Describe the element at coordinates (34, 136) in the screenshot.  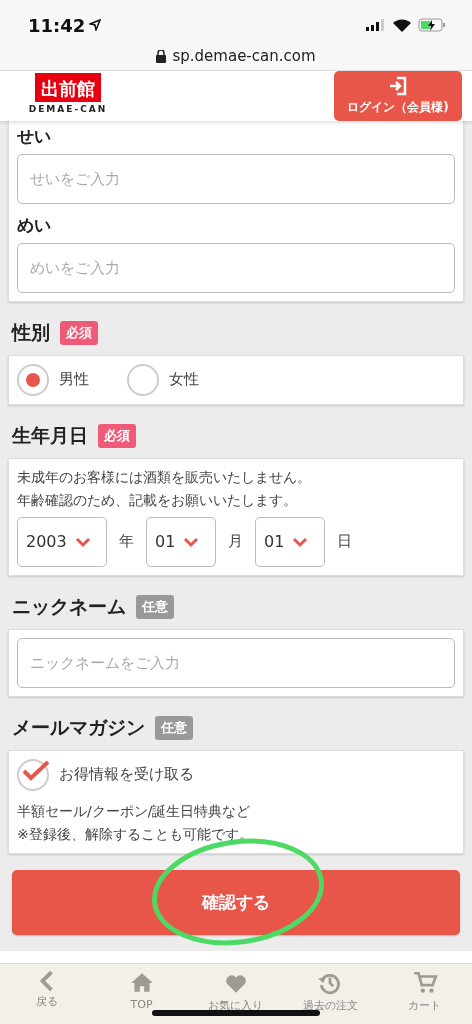
I see `field-label: せい` at that location.